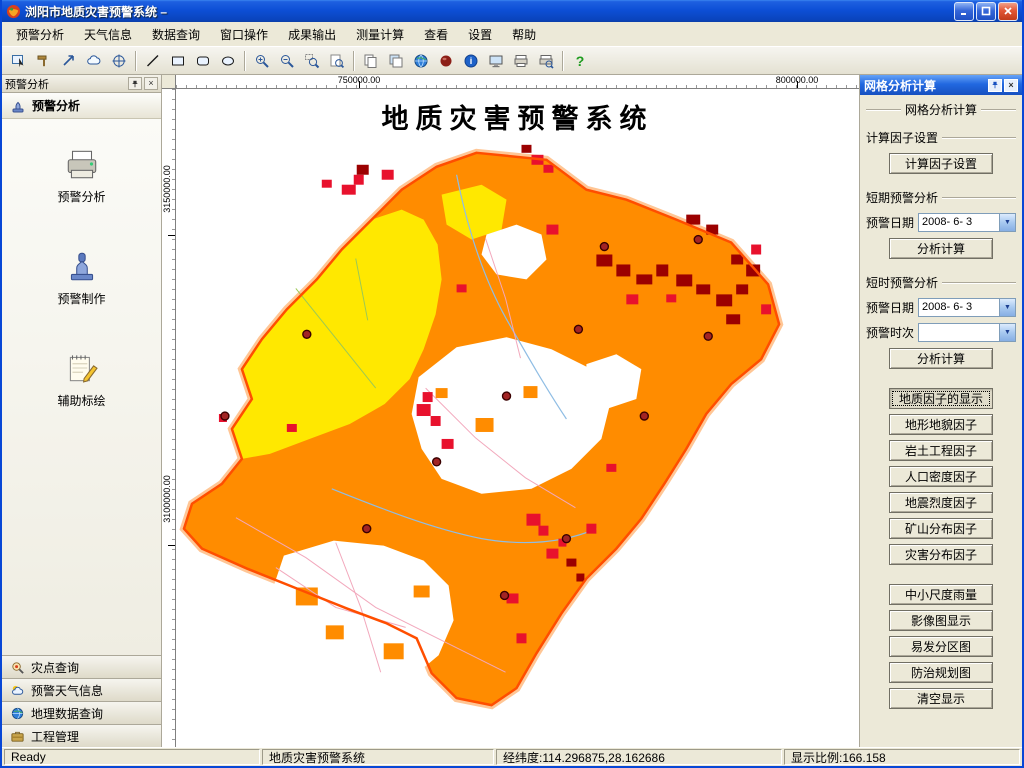  I want to click on factor-population-button: 人口密度因子, so click(941, 476).